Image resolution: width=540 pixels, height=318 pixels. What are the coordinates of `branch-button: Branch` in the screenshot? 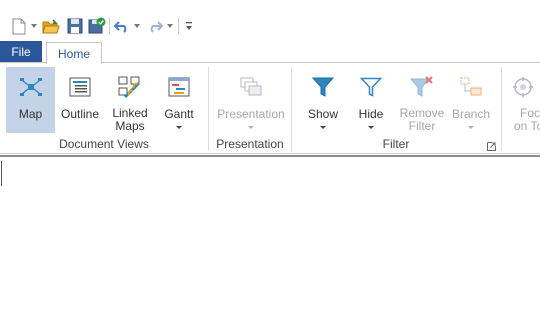 It's located at (471, 100).